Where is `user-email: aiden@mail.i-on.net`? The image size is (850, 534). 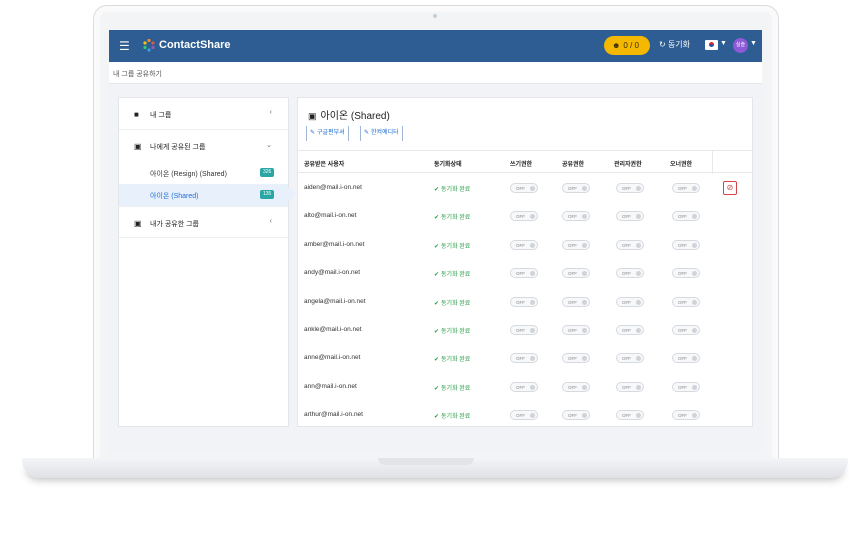
user-email: aiden@mail.i-on.net is located at coordinates (333, 187).